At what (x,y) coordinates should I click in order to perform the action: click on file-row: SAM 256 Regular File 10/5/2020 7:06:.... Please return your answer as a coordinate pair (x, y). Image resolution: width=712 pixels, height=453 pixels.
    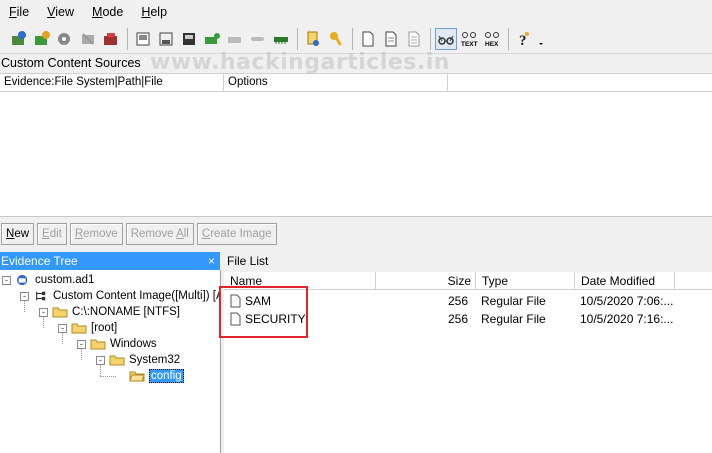
    Looking at the image, I should click on (468, 301).